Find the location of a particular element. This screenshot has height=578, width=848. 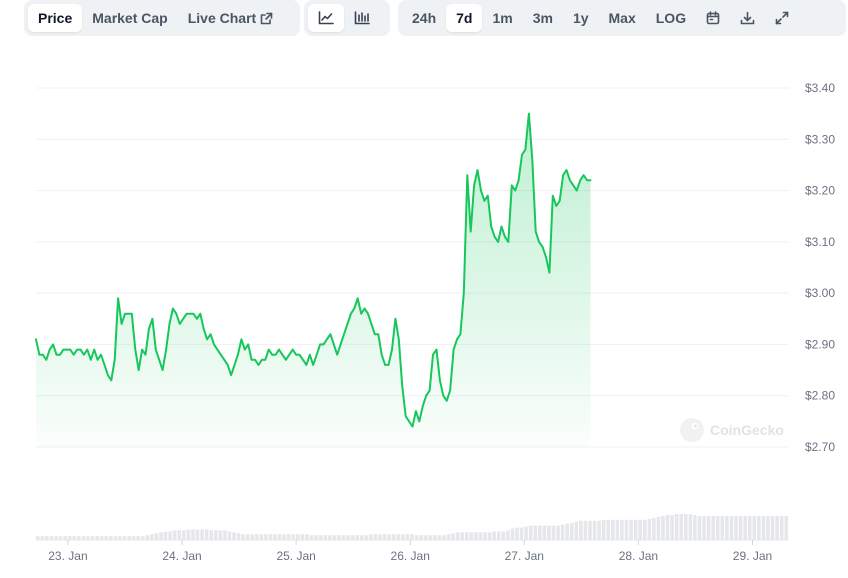

x-tick-label: 26. Jan is located at coordinates (410, 556).